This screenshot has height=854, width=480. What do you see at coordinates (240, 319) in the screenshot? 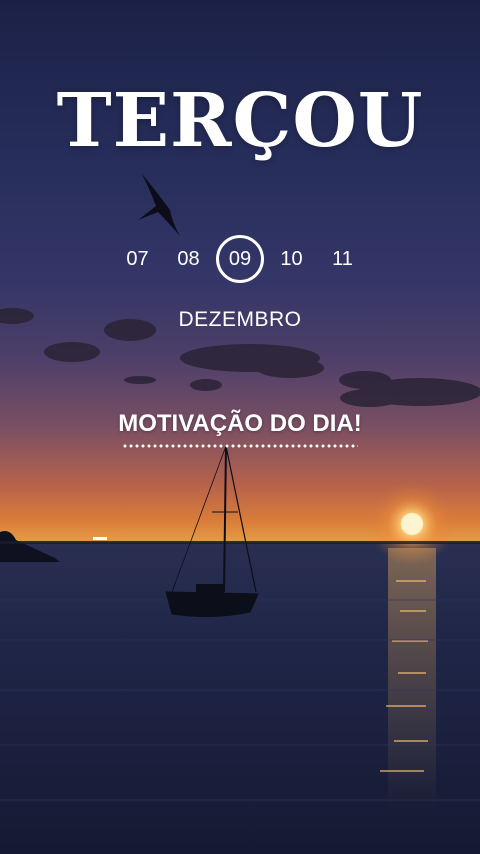
I see `month-label: DEZEMBRO` at bounding box center [240, 319].